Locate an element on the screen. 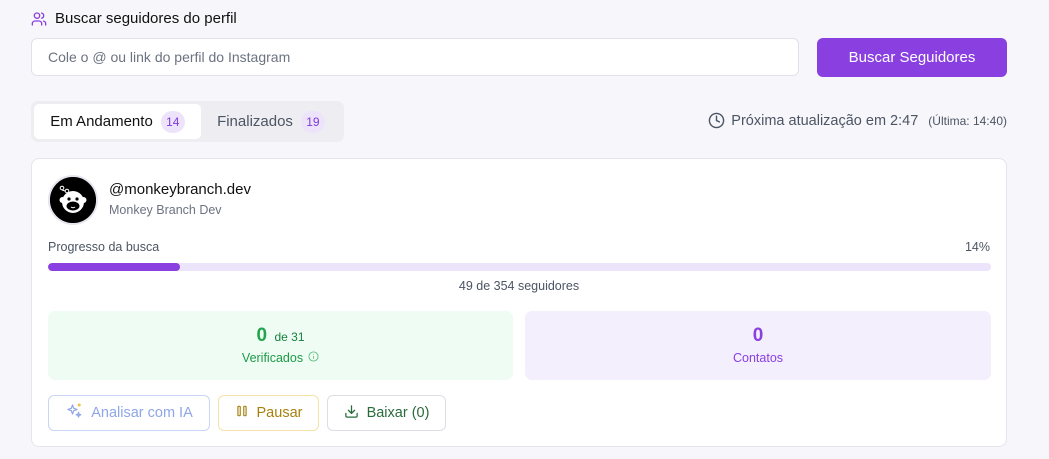 This screenshot has height=459, width=1049. status-tabs: Em Andamento 14 Finalizados 19 is located at coordinates (187, 121).